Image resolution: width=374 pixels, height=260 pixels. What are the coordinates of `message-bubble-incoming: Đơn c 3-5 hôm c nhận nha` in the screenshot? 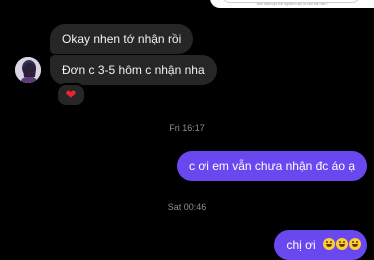 It's located at (133, 70).